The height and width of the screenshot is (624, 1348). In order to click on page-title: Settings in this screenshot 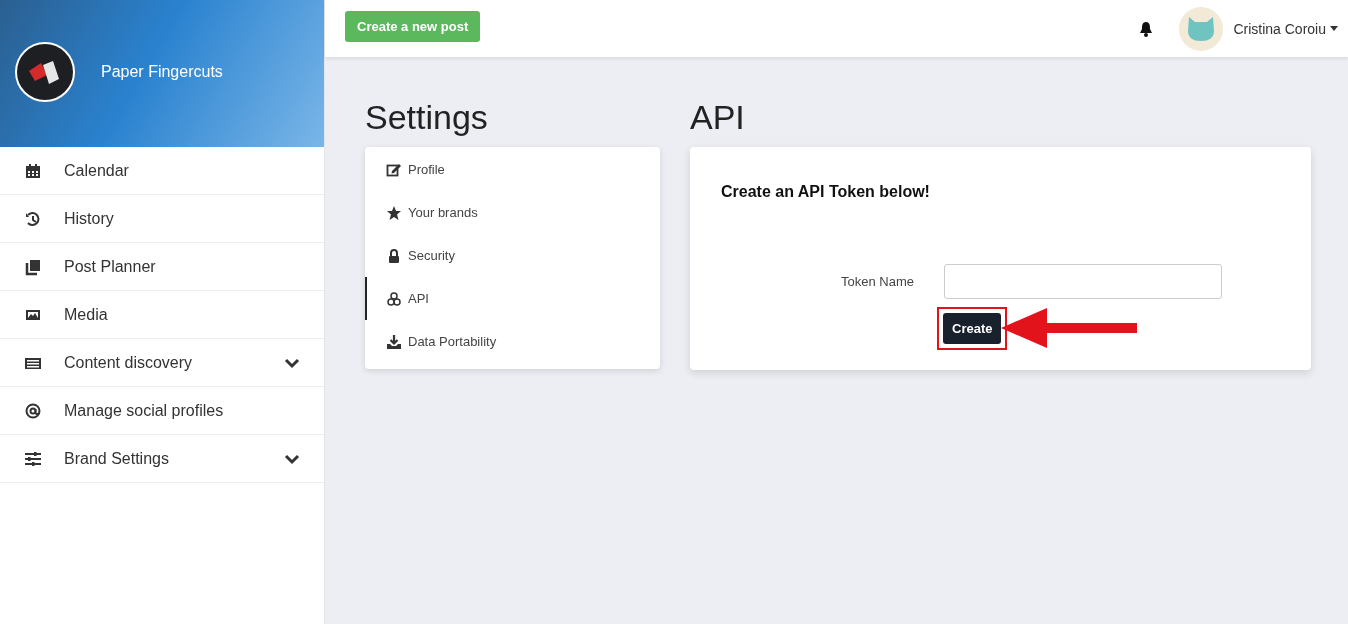, I will do `click(427, 117)`.